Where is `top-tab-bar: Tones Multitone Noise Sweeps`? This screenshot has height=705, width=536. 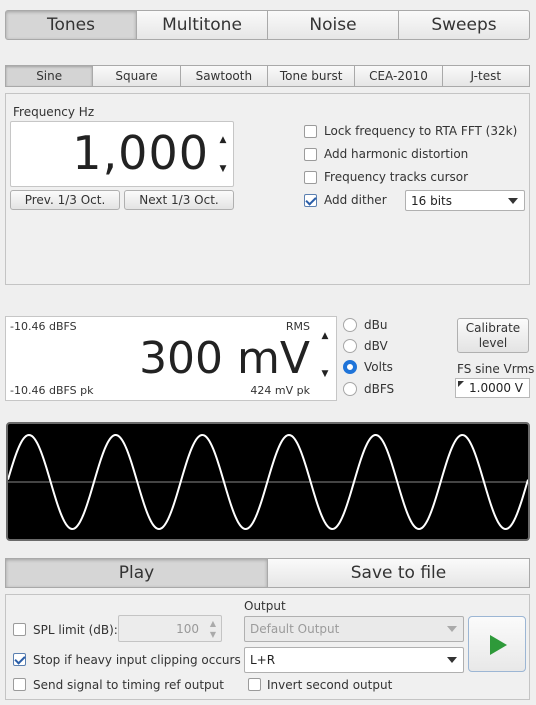 top-tab-bar: Tones Multitone Noise Sweeps is located at coordinates (267, 25).